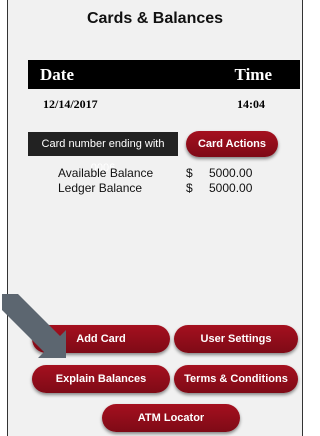 The height and width of the screenshot is (436, 320). I want to click on user-settings-button: User Settings, so click(236, 339).